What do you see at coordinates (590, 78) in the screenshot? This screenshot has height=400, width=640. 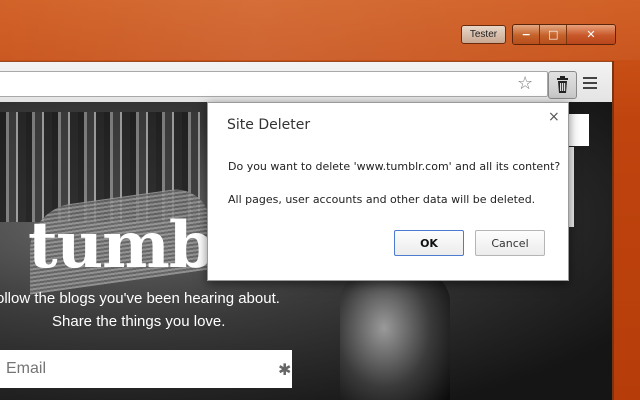 I see `hamburger-icon` at bounding box center [590, 78].